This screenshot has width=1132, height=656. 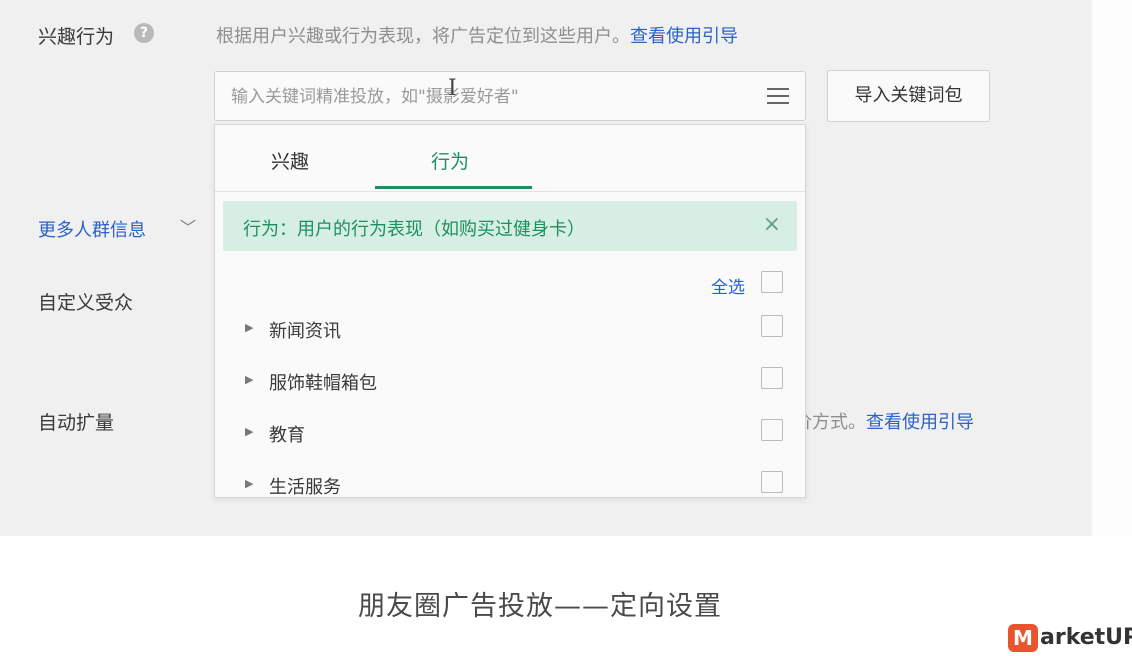 I want to click on figure-caption: 朋友圈广告投放——定向设置, so click(x=540, y=606).